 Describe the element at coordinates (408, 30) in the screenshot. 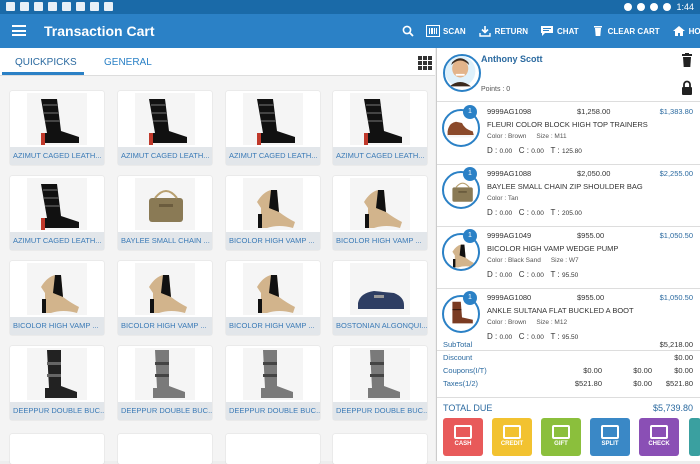

I see `search-icon` at that location.